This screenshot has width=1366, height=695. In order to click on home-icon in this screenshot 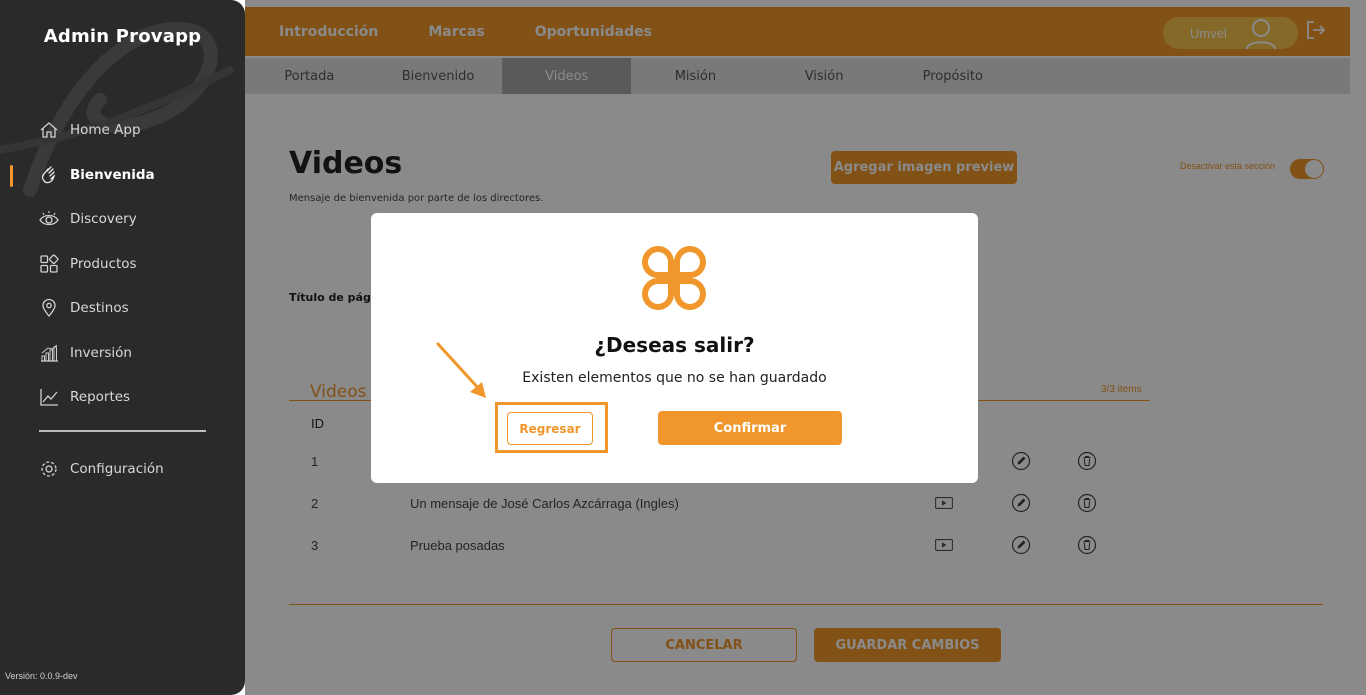, I will do `click(49, 130)`.